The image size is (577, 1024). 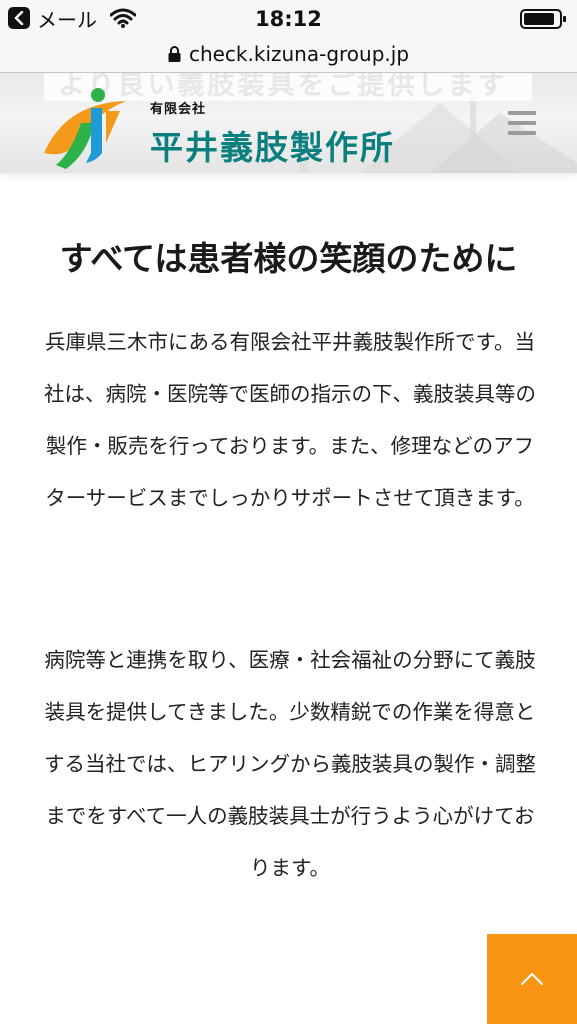 What do you see at coordinates (90, 126) in the screenshot?
I see `company-logo-icon` at bounding box center [90, 126].